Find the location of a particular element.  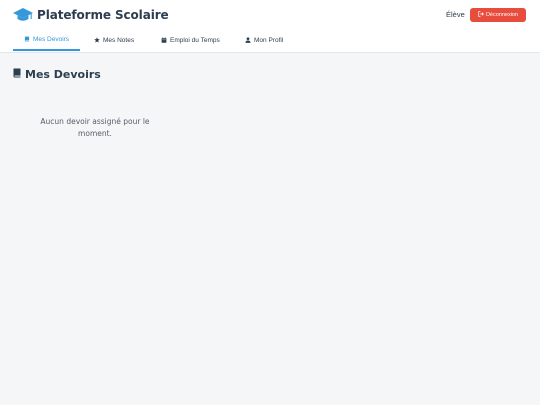

logout-label: Déconnexion is located at coordinates (502, 15).